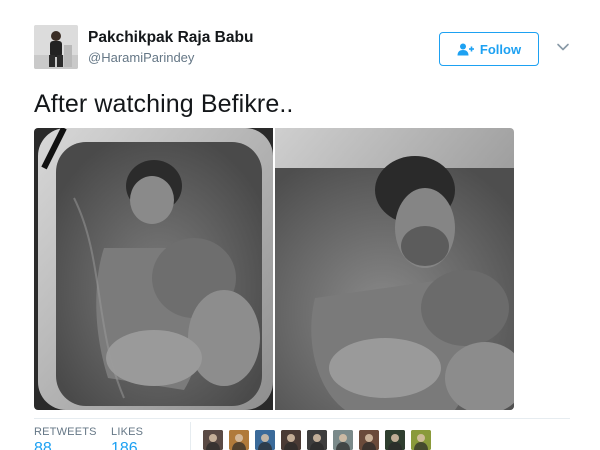 This screenshot has width=600, height=450. Describe the element at coordinates (65, 432) in the screenshot. I see `retweets-label: RETWEETS` at that location.